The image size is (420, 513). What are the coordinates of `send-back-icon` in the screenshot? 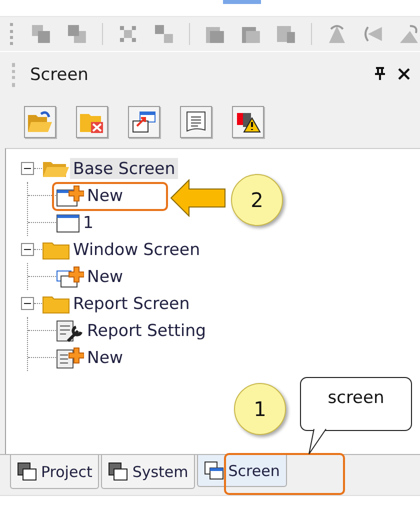 It's located at (77, 34).